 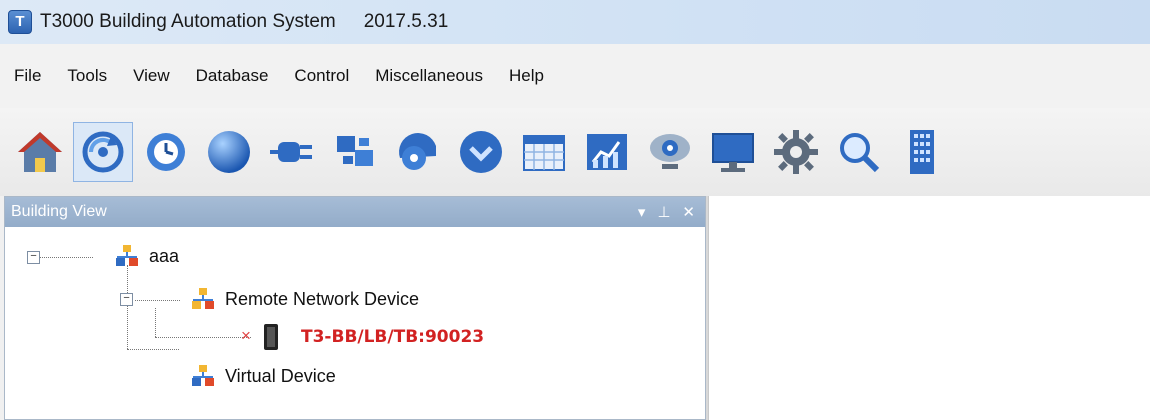 I want to click on panel-close-icon: ✕, so click(x=688, y=212).